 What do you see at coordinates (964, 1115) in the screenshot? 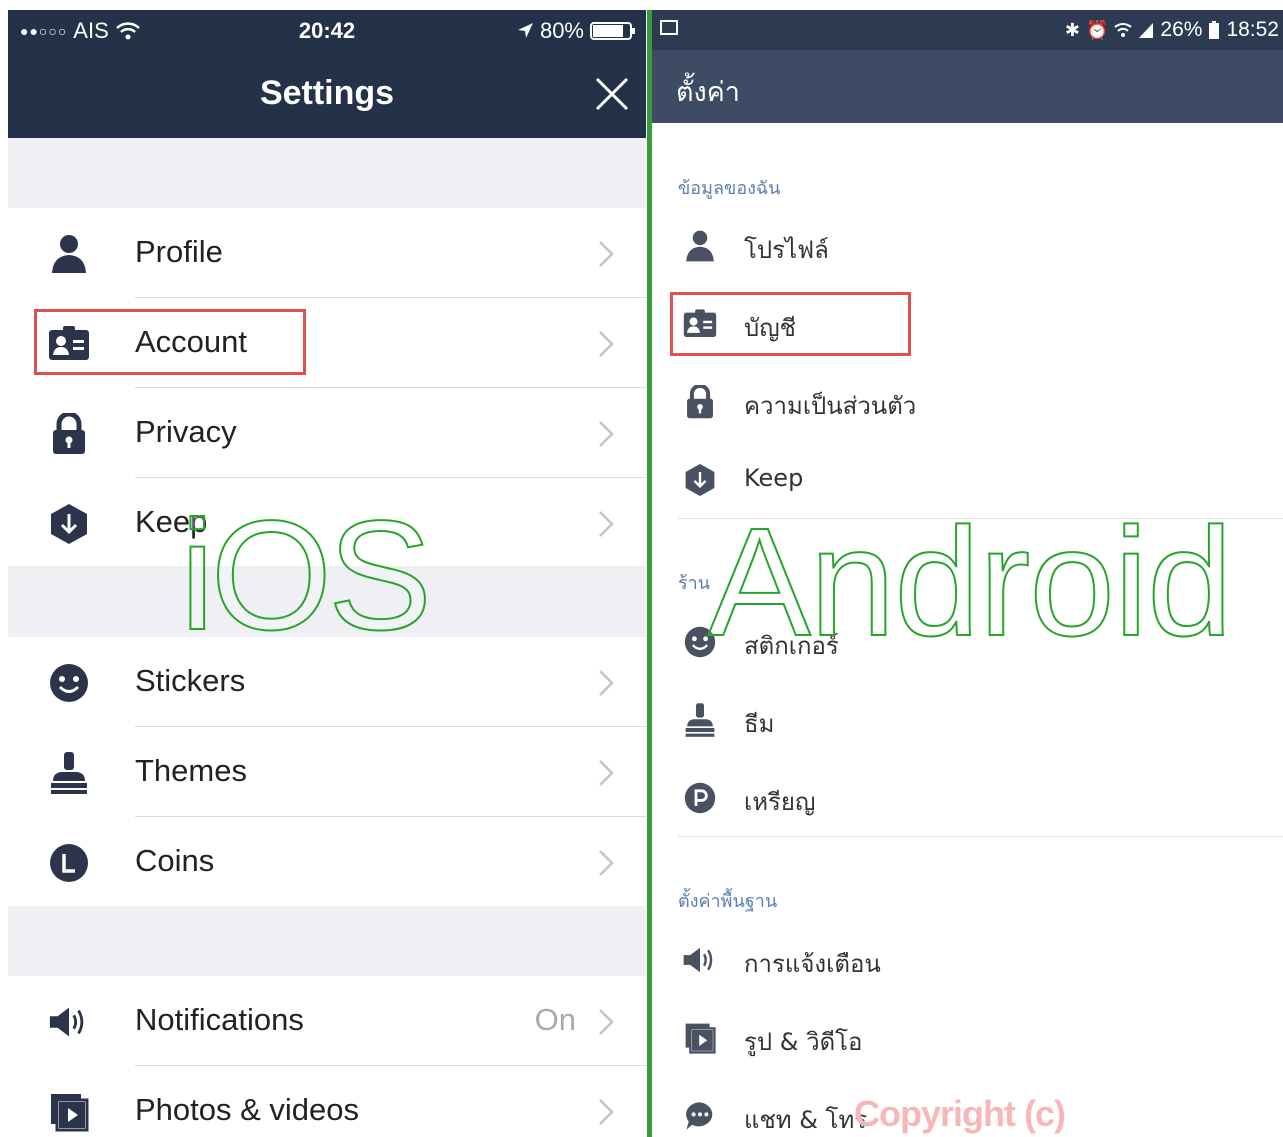
I see `copyright-watermark: Copyright (c) NONGIT.COM` at bounding box center [964, 1115].